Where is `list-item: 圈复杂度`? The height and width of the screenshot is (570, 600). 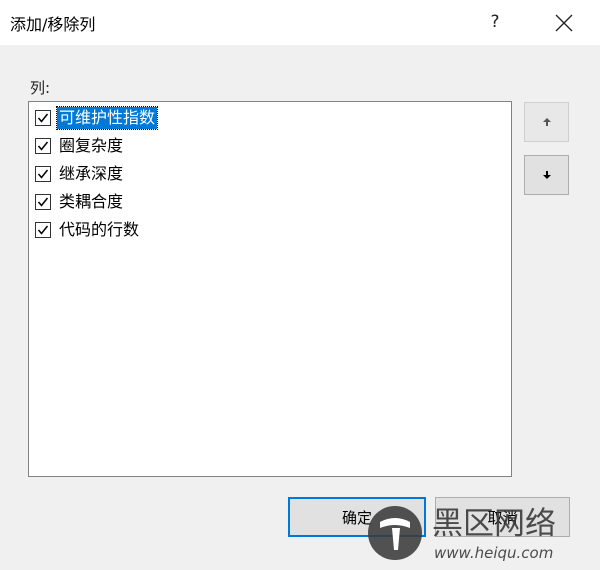 list-item: 圈复杂度 is located at coordinates (80, 146).